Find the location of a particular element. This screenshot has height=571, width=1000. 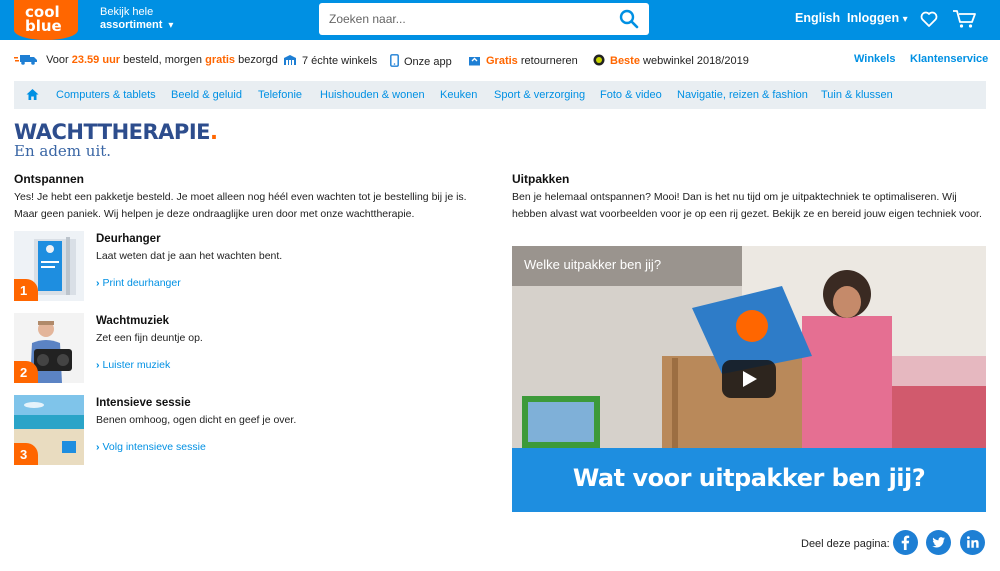

category-tuin-klussen: Tuin & klussen is located at coordinates (857, 95).